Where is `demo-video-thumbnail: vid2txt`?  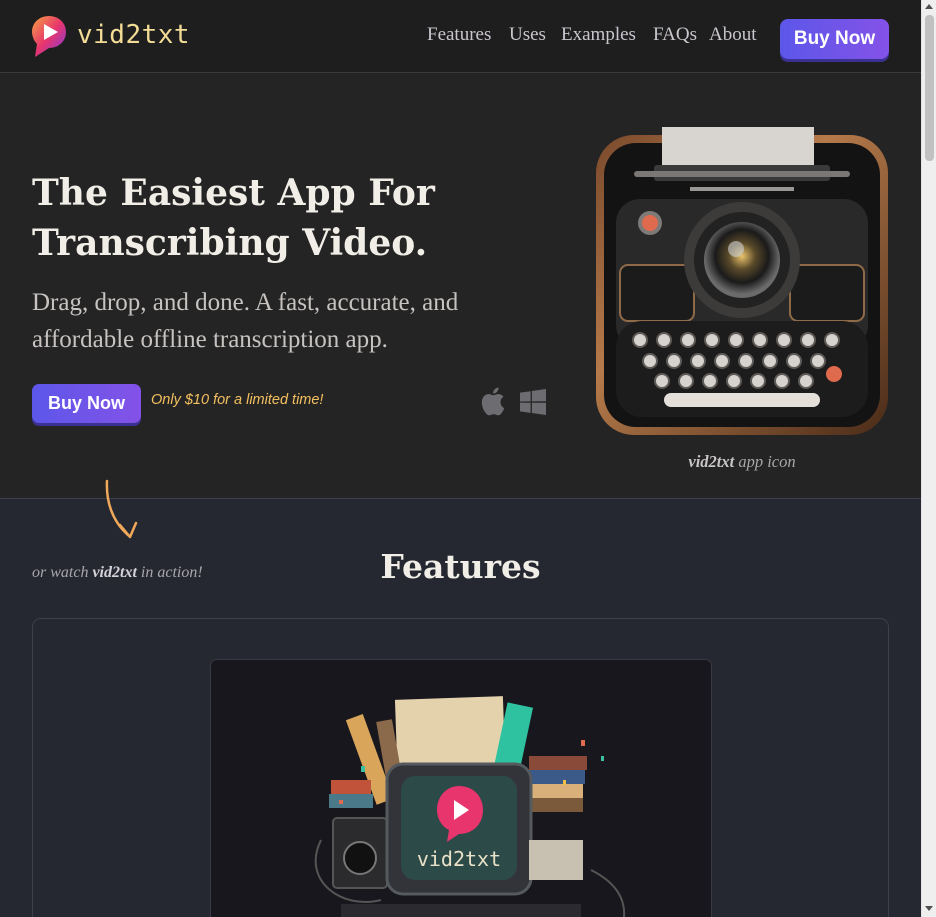
demo-video-thumbnail: vid2txt is located at coordinates (461, 788).